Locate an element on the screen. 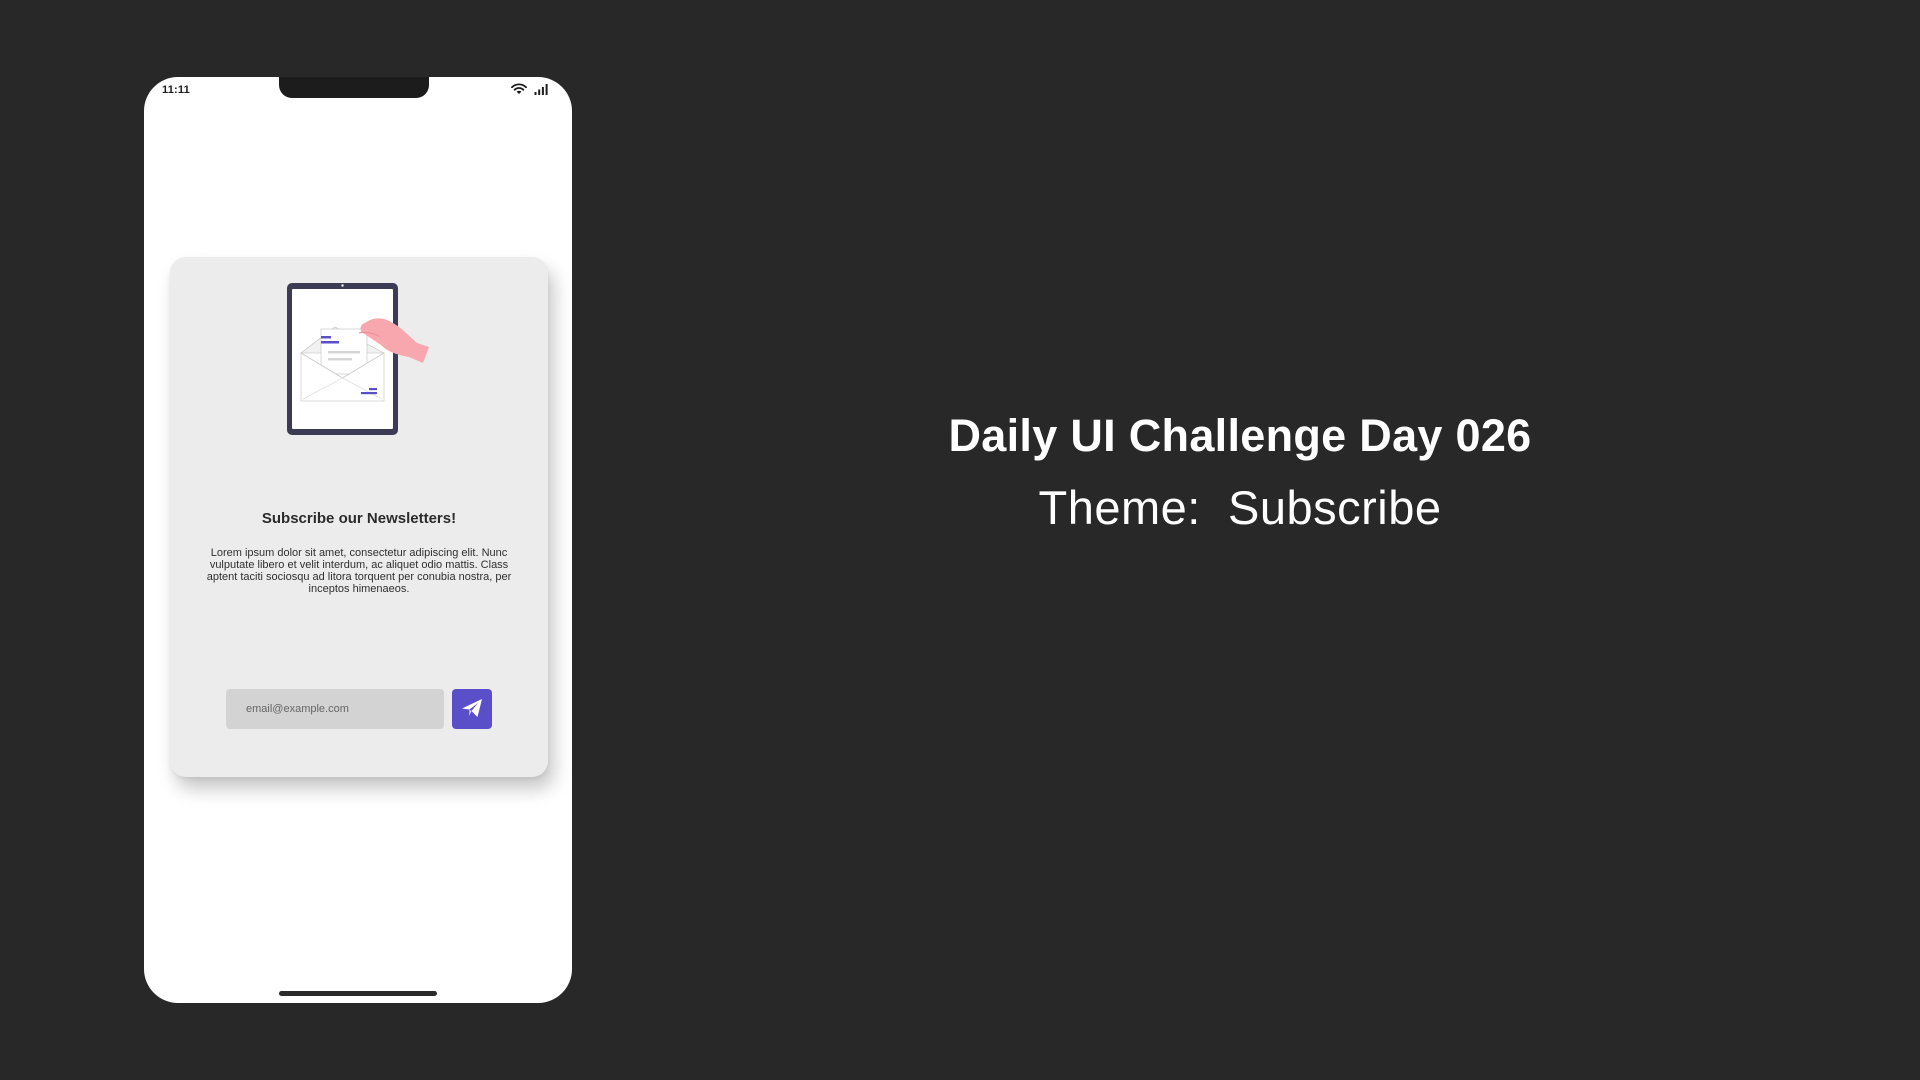  home-indicator is located at coordinates (358, 993).